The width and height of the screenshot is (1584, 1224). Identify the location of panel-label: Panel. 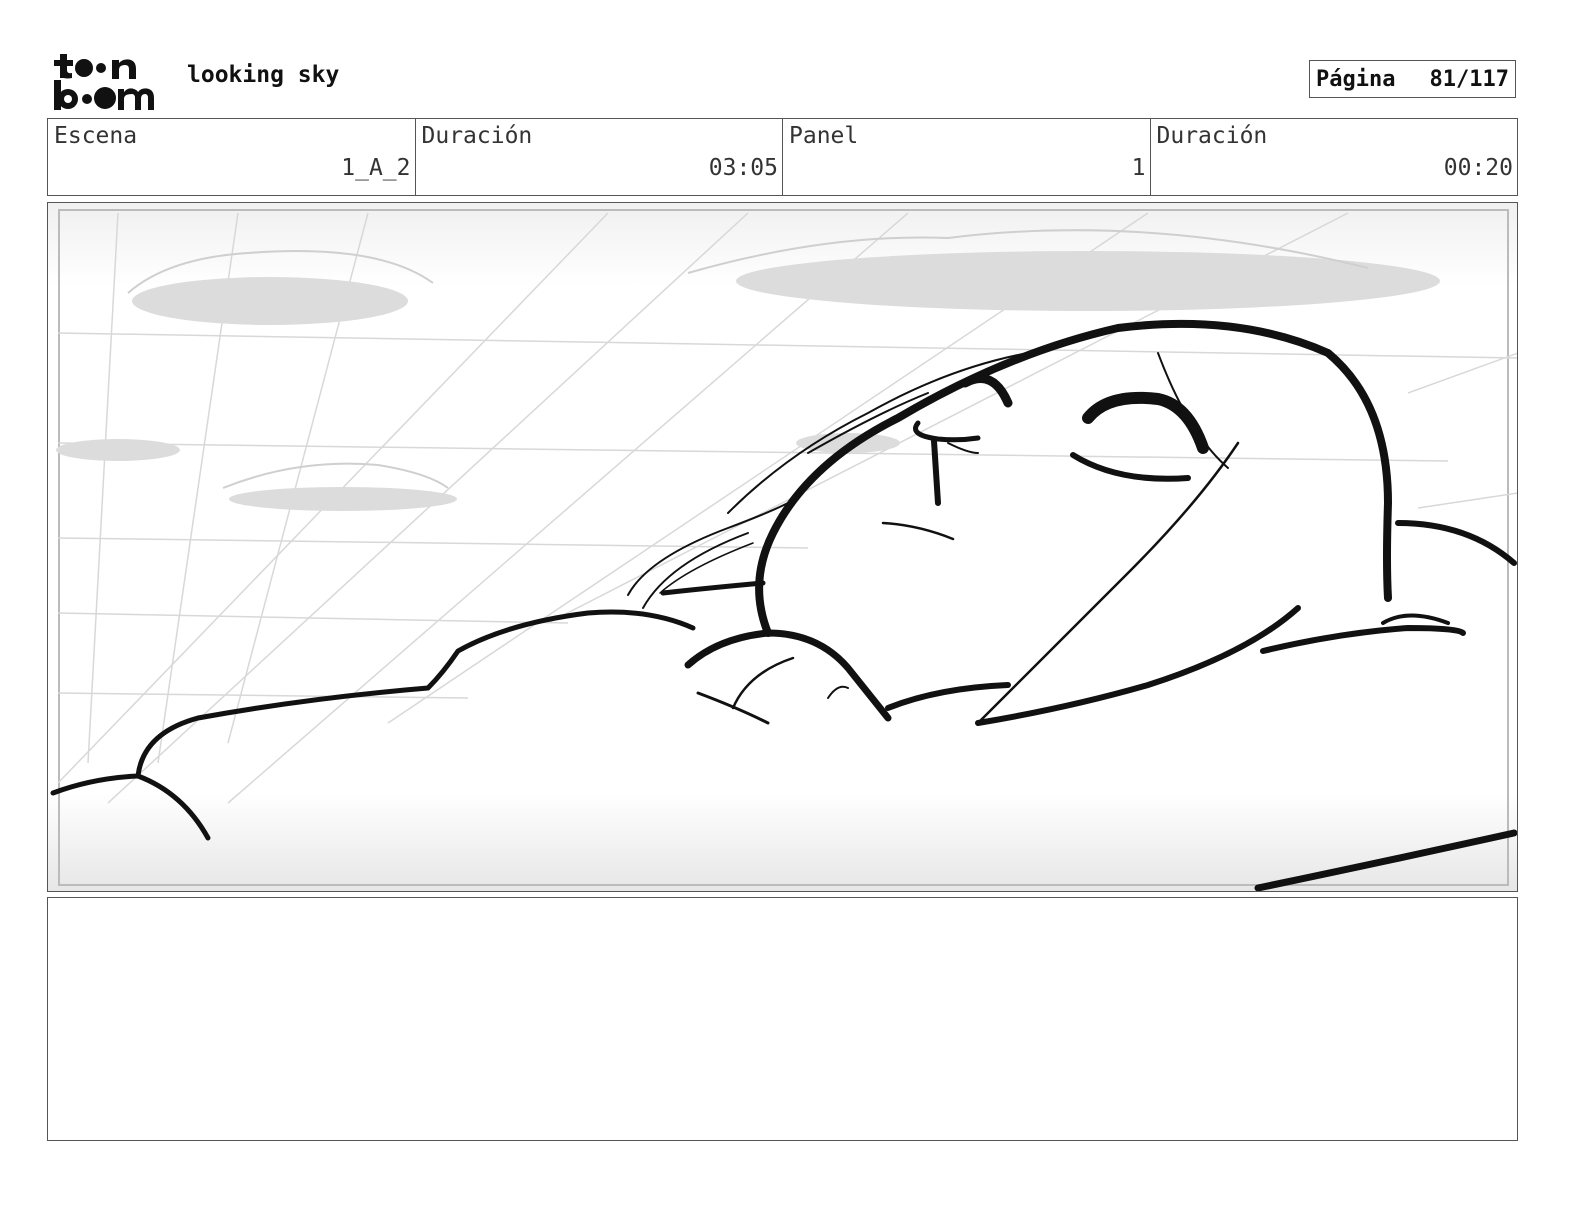
(824, 136).